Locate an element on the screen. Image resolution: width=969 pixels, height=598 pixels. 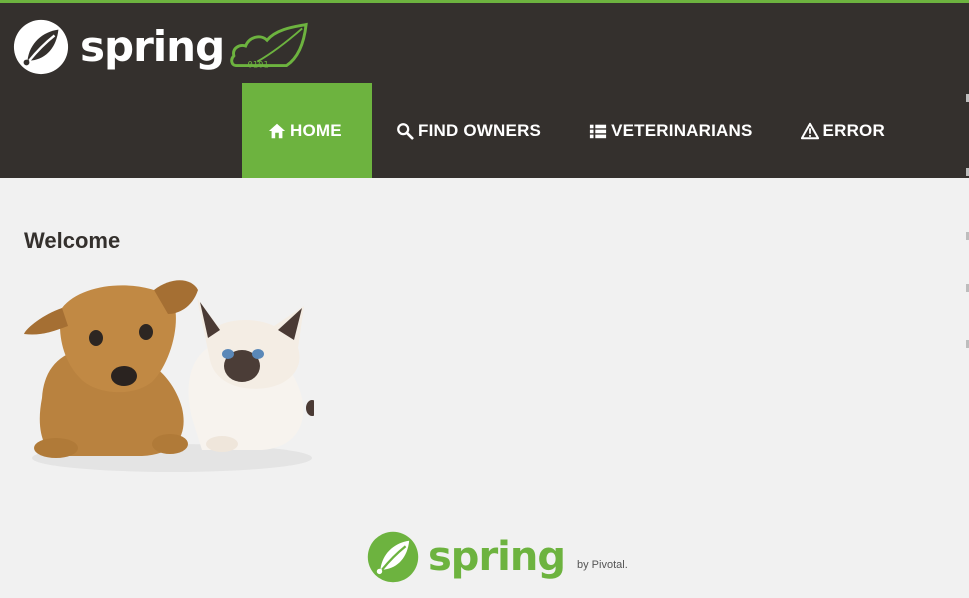
main-nav: HOME FIND OWNERS VETERINARIANS ERROR is located at coordinates (575, 130).